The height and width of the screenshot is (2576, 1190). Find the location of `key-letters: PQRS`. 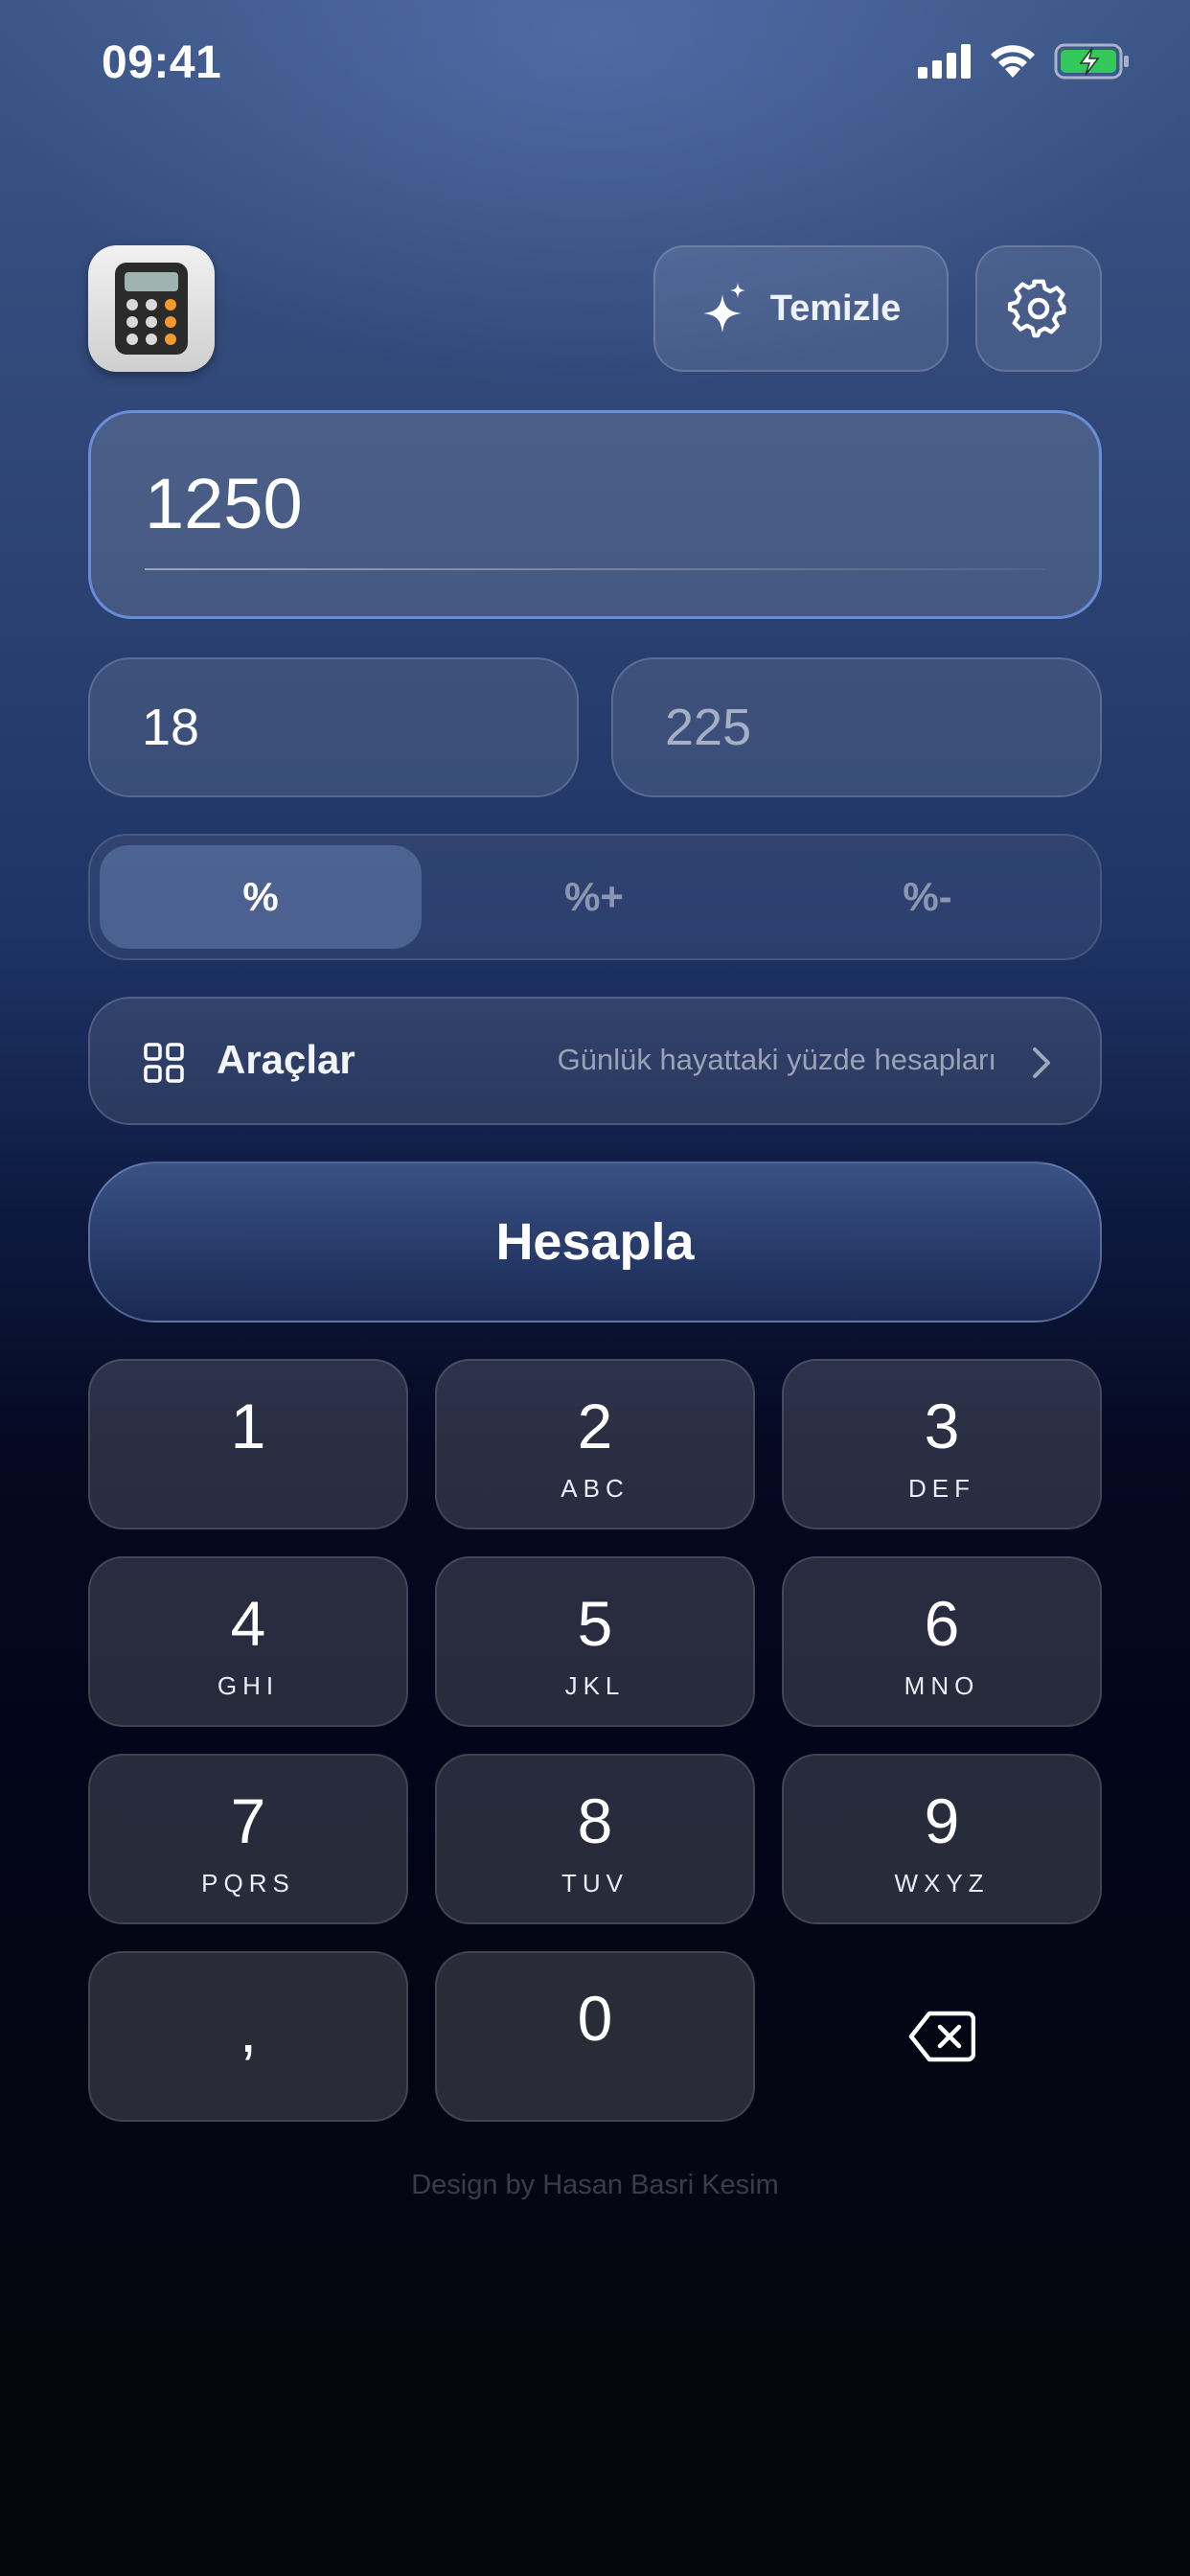

key-letters: PQRS is located at coordinates (248, 1883).